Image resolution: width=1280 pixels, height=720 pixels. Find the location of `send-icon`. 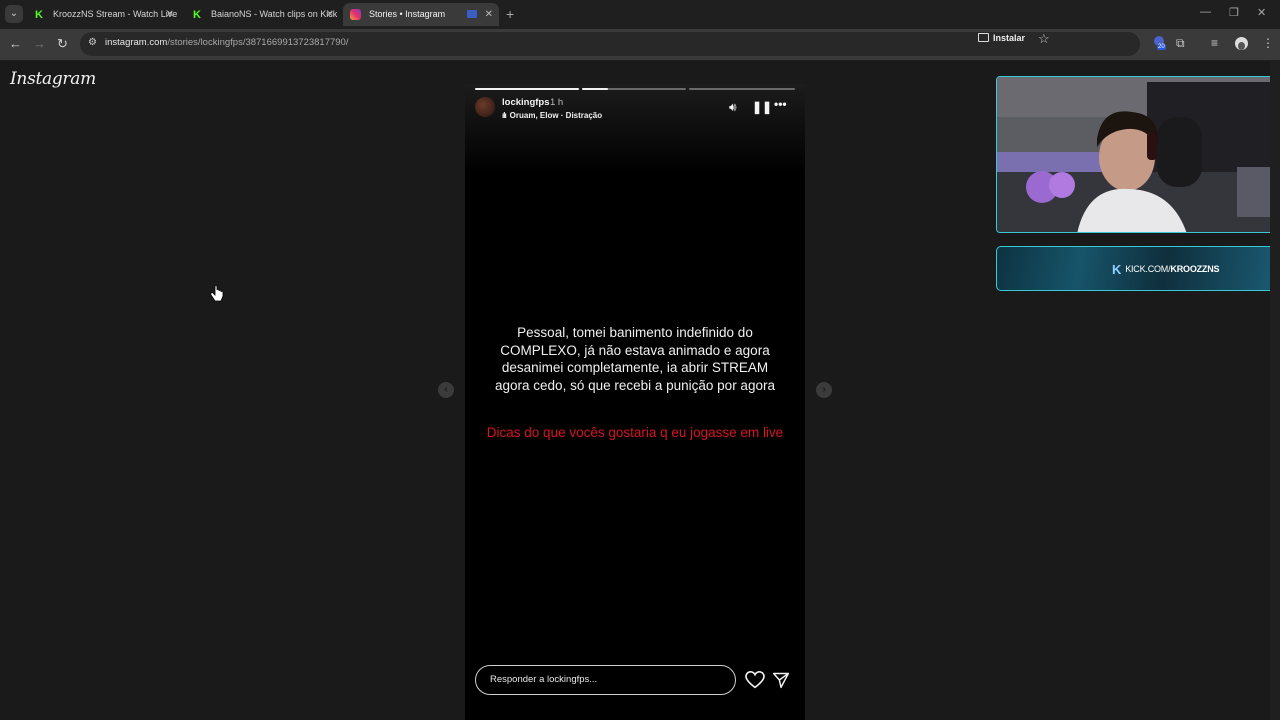

send-icon is located at coordinates (781, 680).